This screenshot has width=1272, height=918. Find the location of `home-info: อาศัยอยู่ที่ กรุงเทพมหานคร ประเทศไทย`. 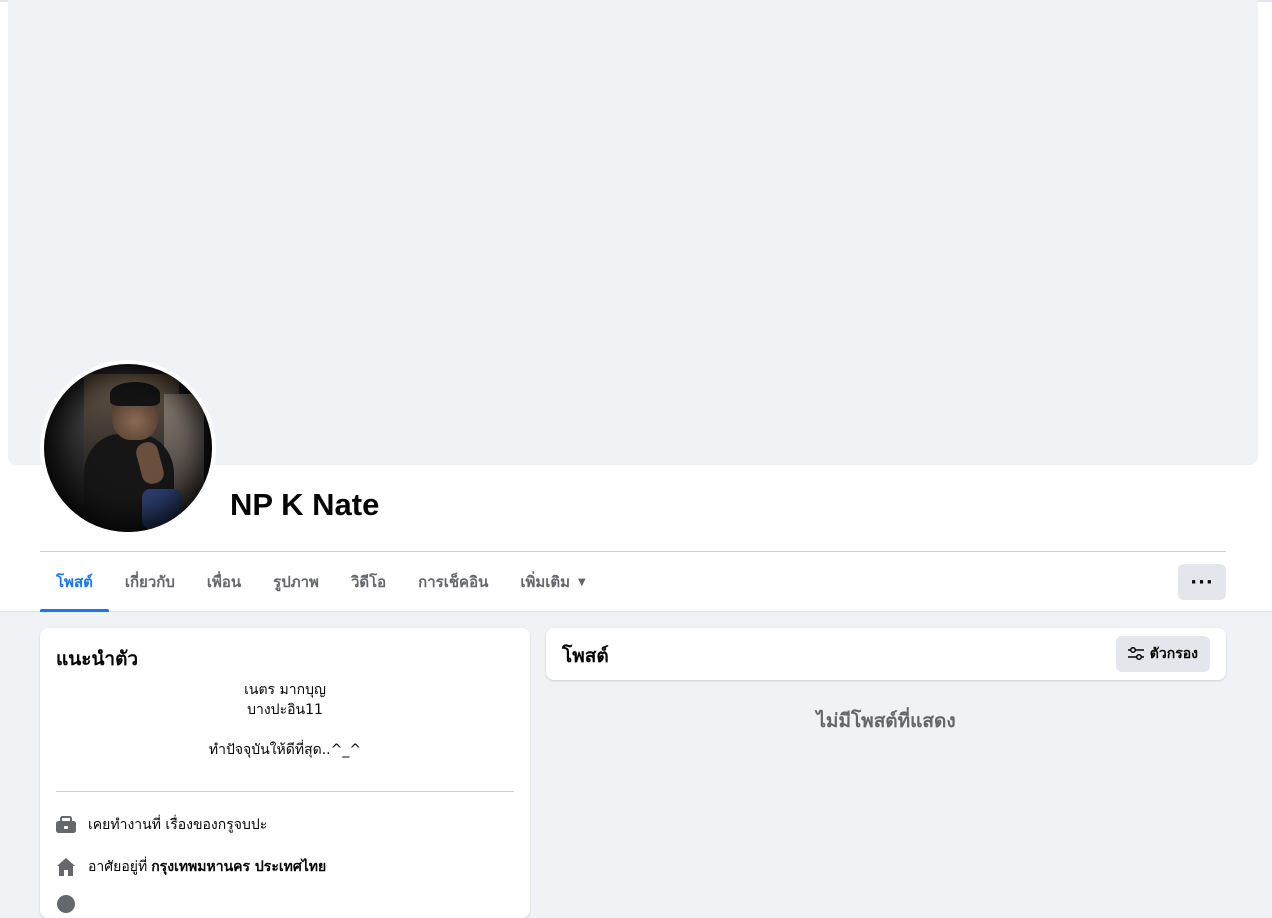

home-info: อาศัยอยู่ที่ กรุงเทพมหานคร ประเทศไทย is located at coordinates (191, 867).